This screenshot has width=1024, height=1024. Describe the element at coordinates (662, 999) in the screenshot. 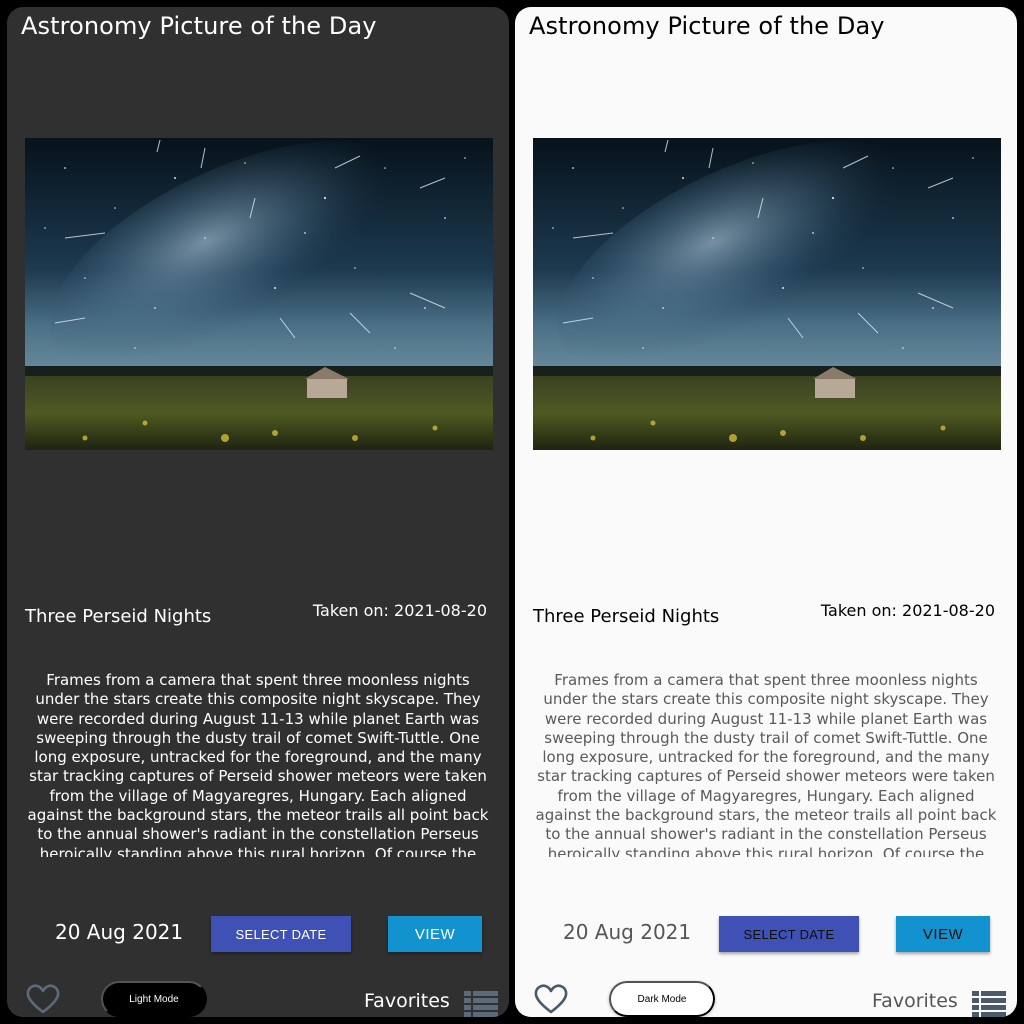

I see `dark-mode-toggle: Dark Mode` at that location.